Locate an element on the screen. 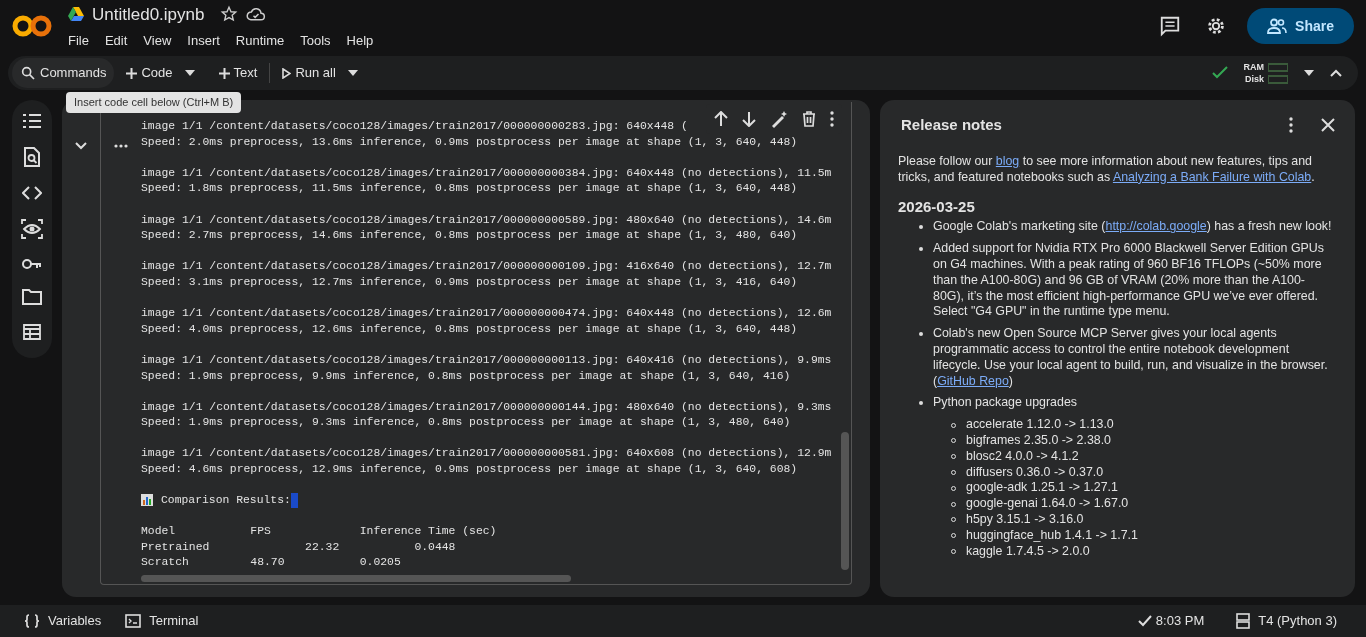 Image resolution: width=1366 pixels, height=637 pixels. add-cell-button: Text is located at coordinates (238, 73).